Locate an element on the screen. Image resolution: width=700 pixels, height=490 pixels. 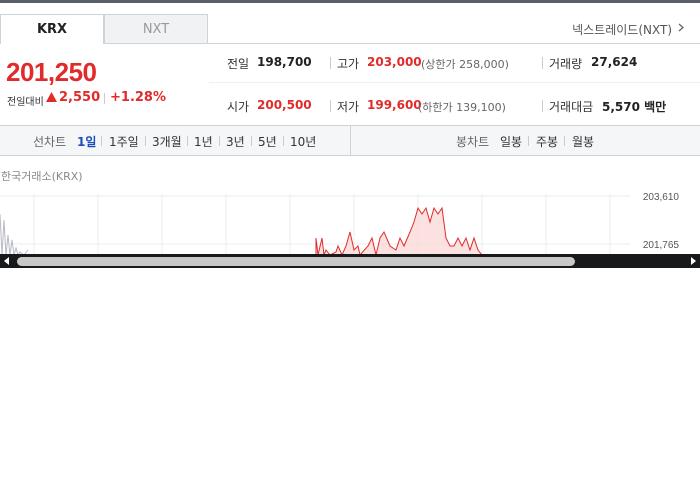
prev-close-value: 198,700 is located at coordinates (284, 62).